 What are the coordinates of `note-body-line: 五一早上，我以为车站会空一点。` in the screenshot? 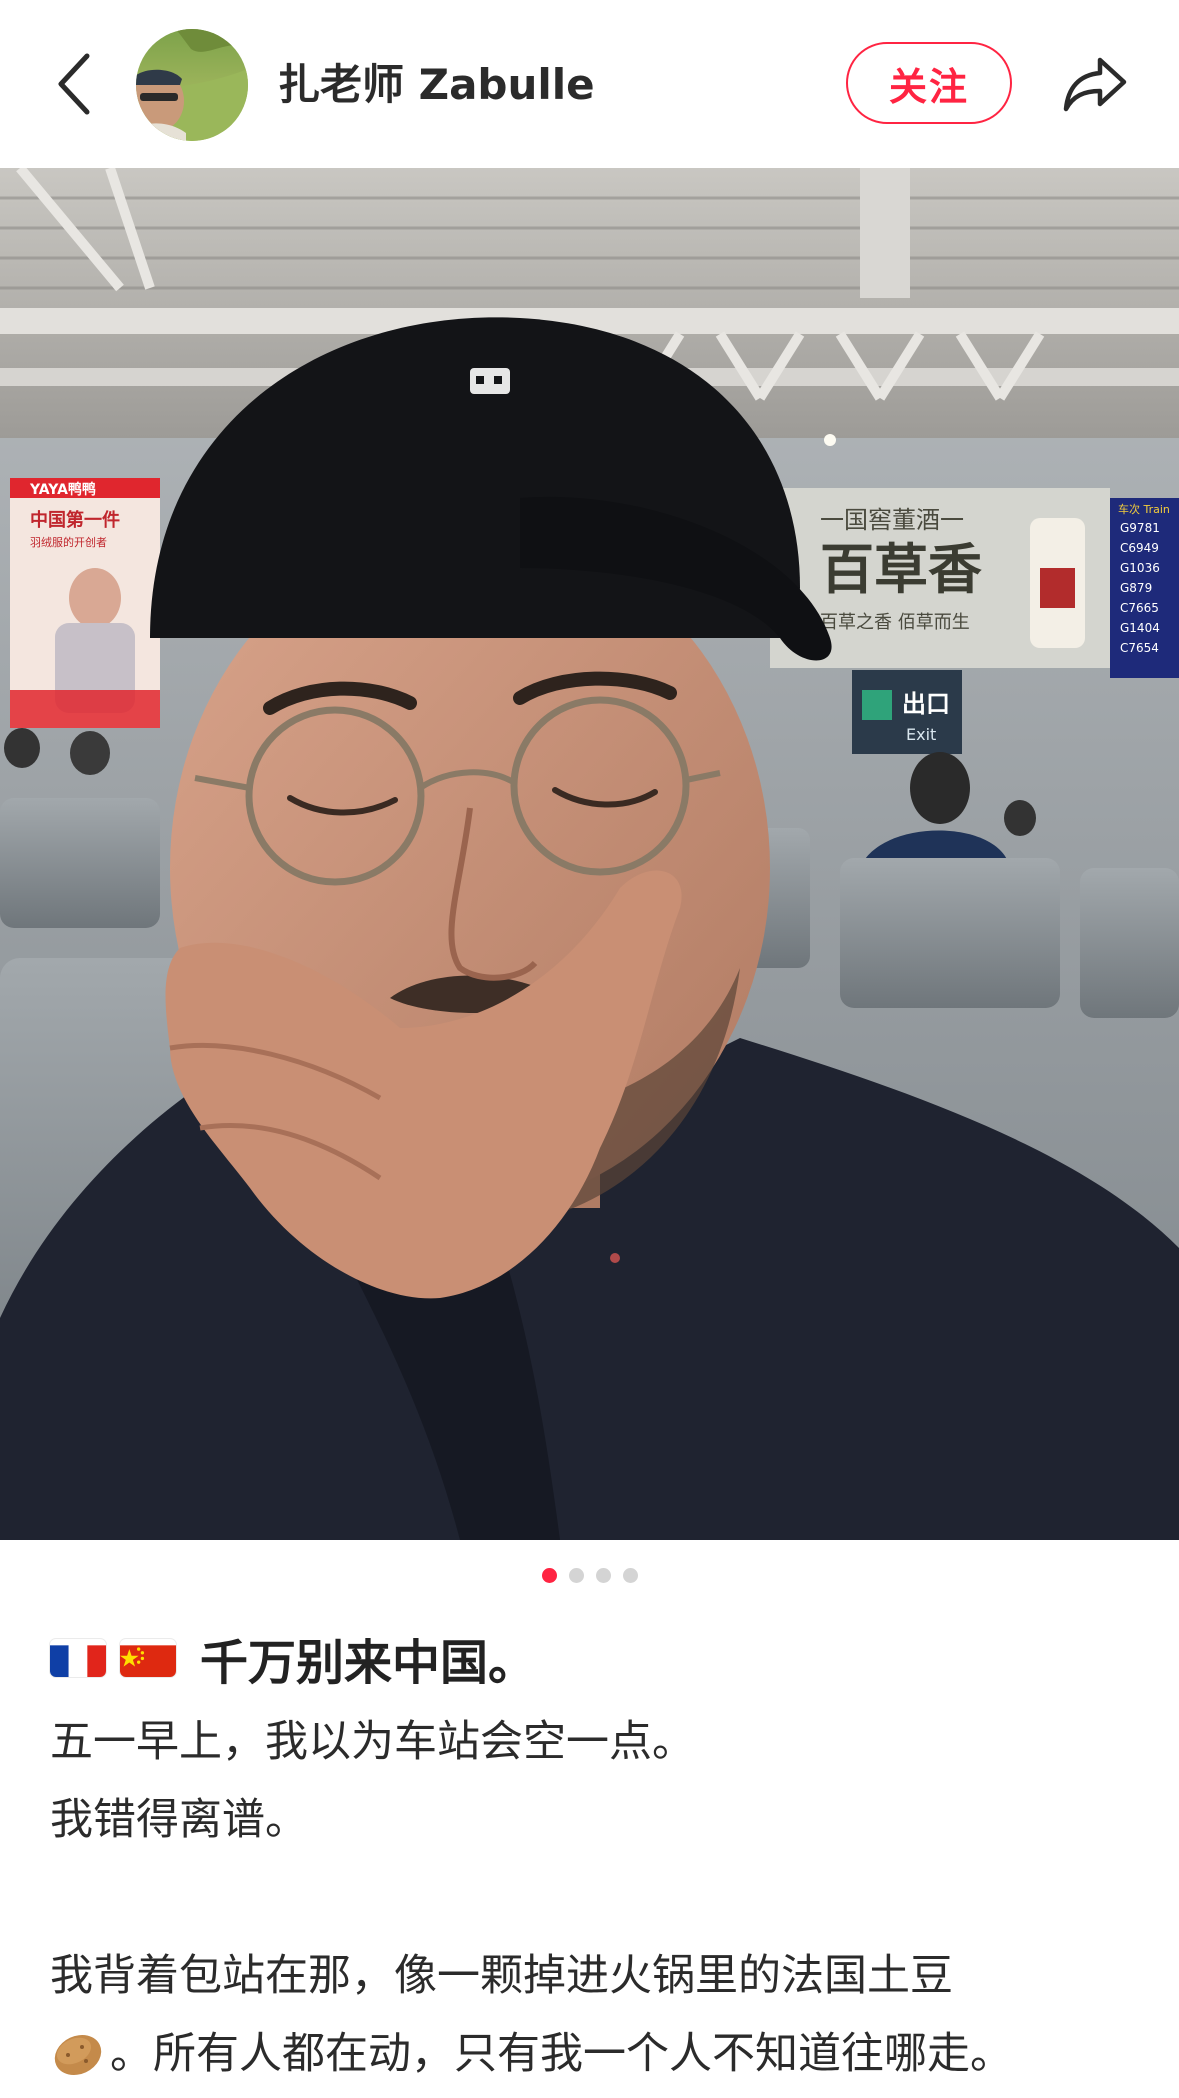 It's located at (372, 1742).